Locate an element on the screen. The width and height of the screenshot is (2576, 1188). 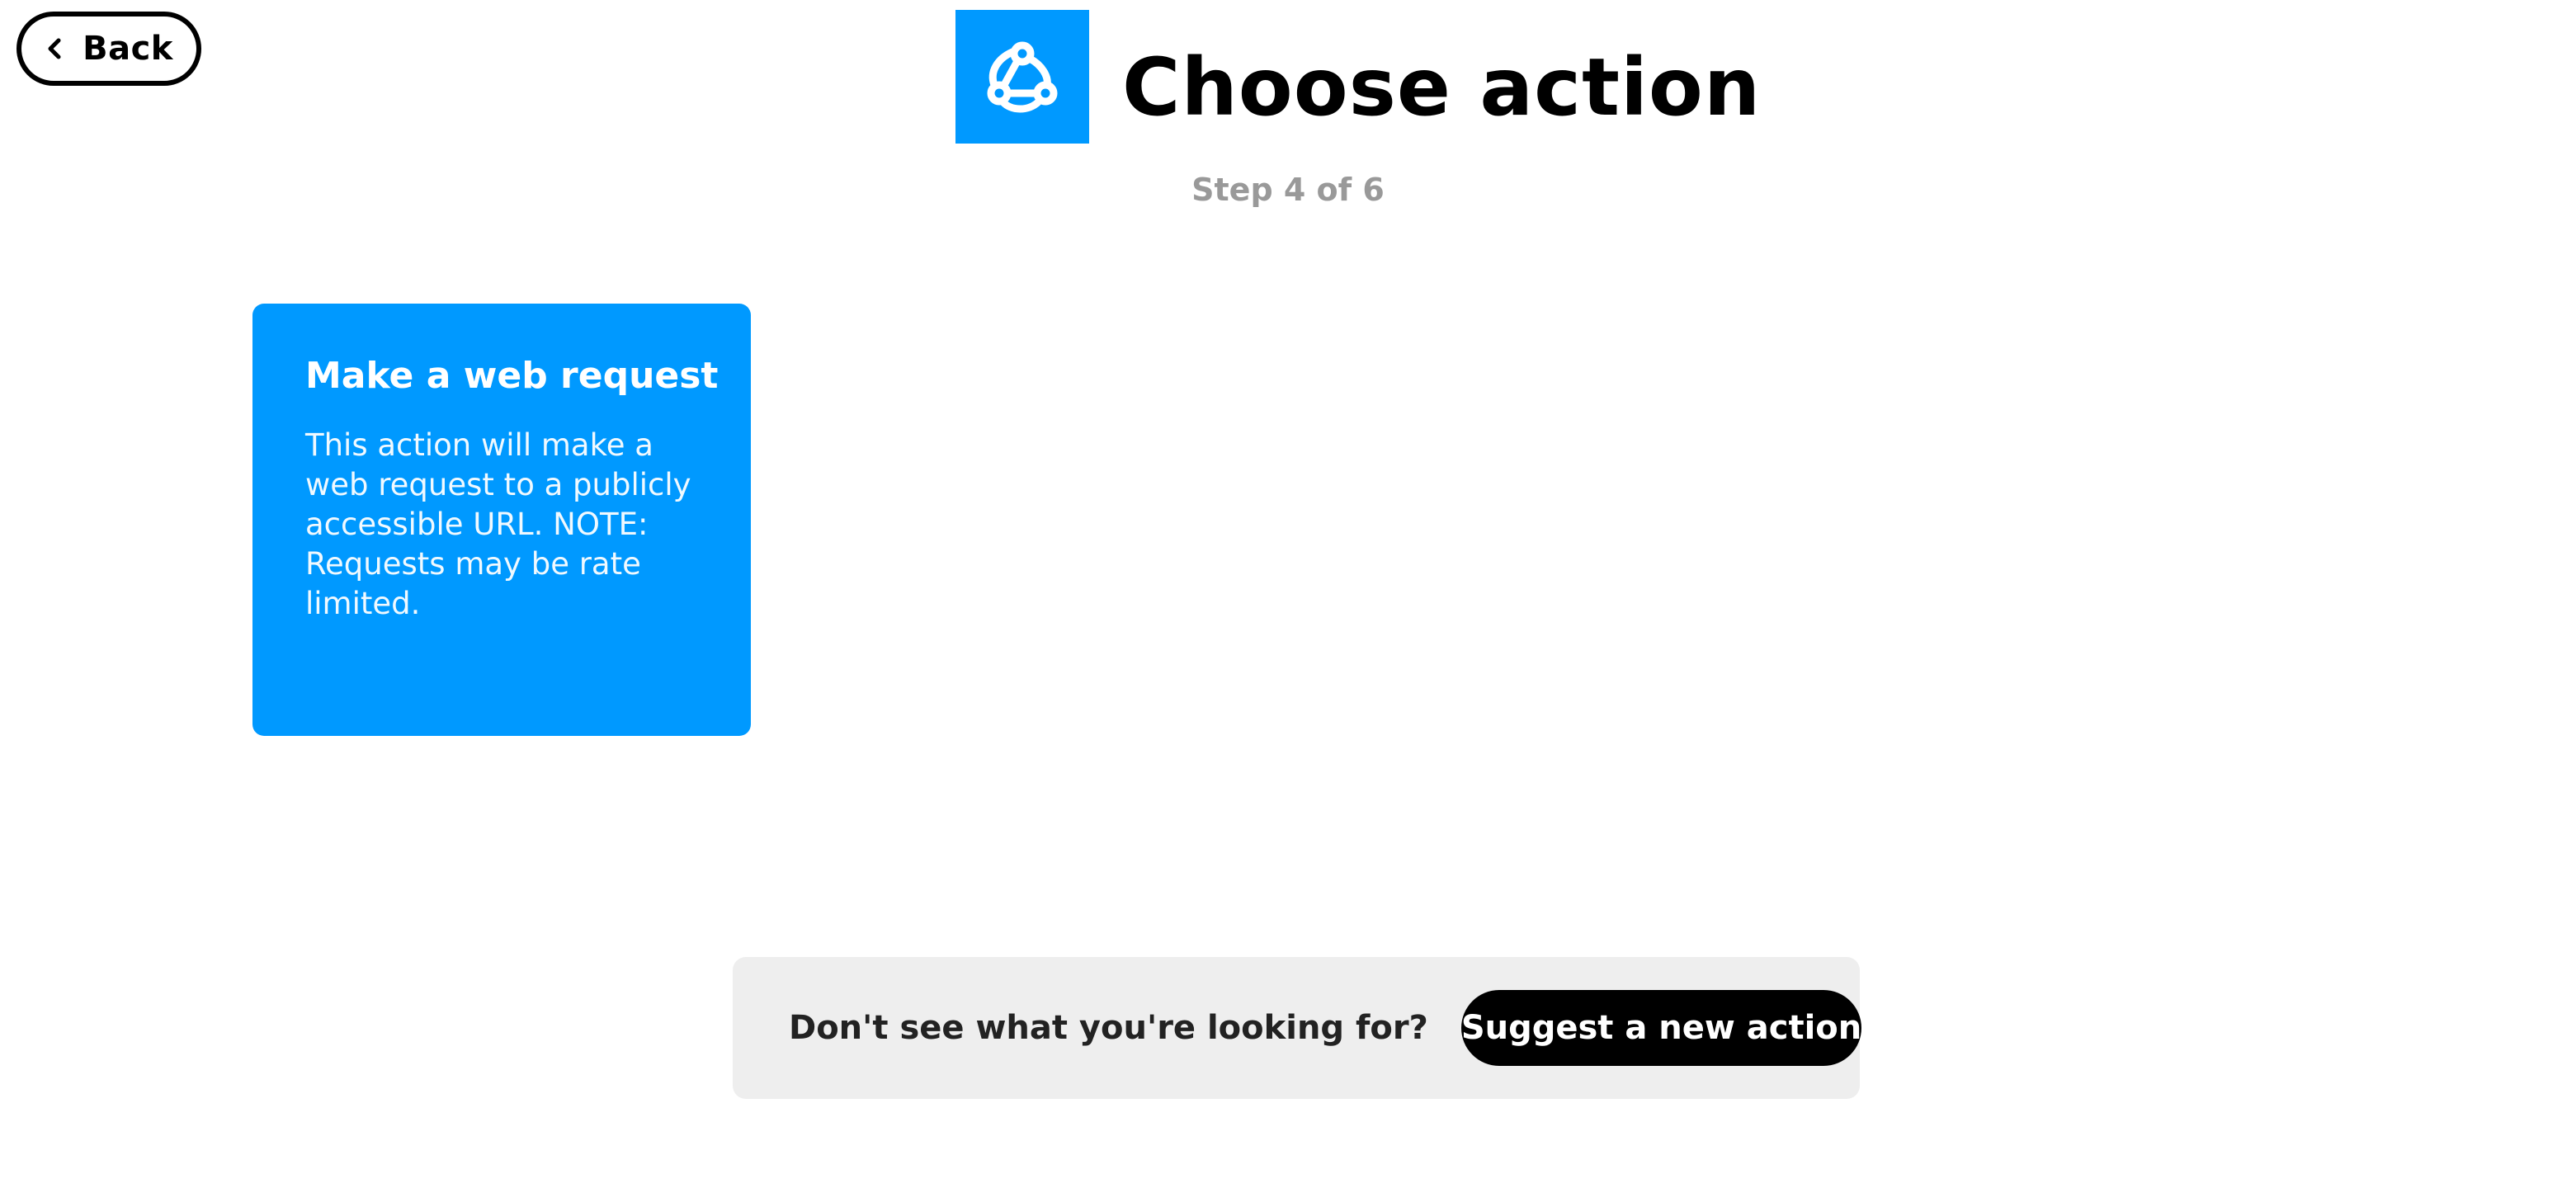
step-indicator: Step 4 of 6 is located at coordinates (1288, 190).